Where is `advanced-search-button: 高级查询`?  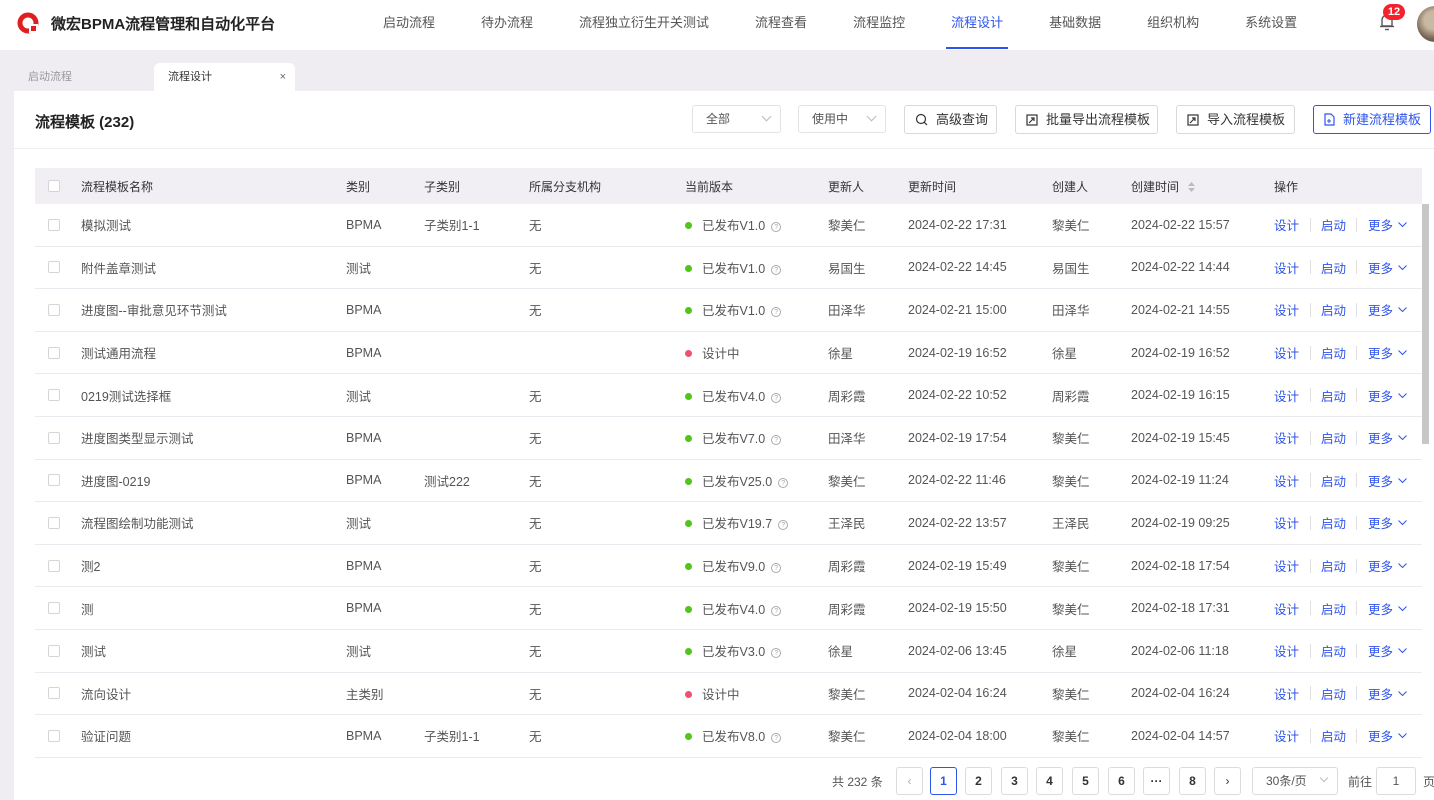
advanced-search-button: 高级查询 is located at coordinates (950, 119).